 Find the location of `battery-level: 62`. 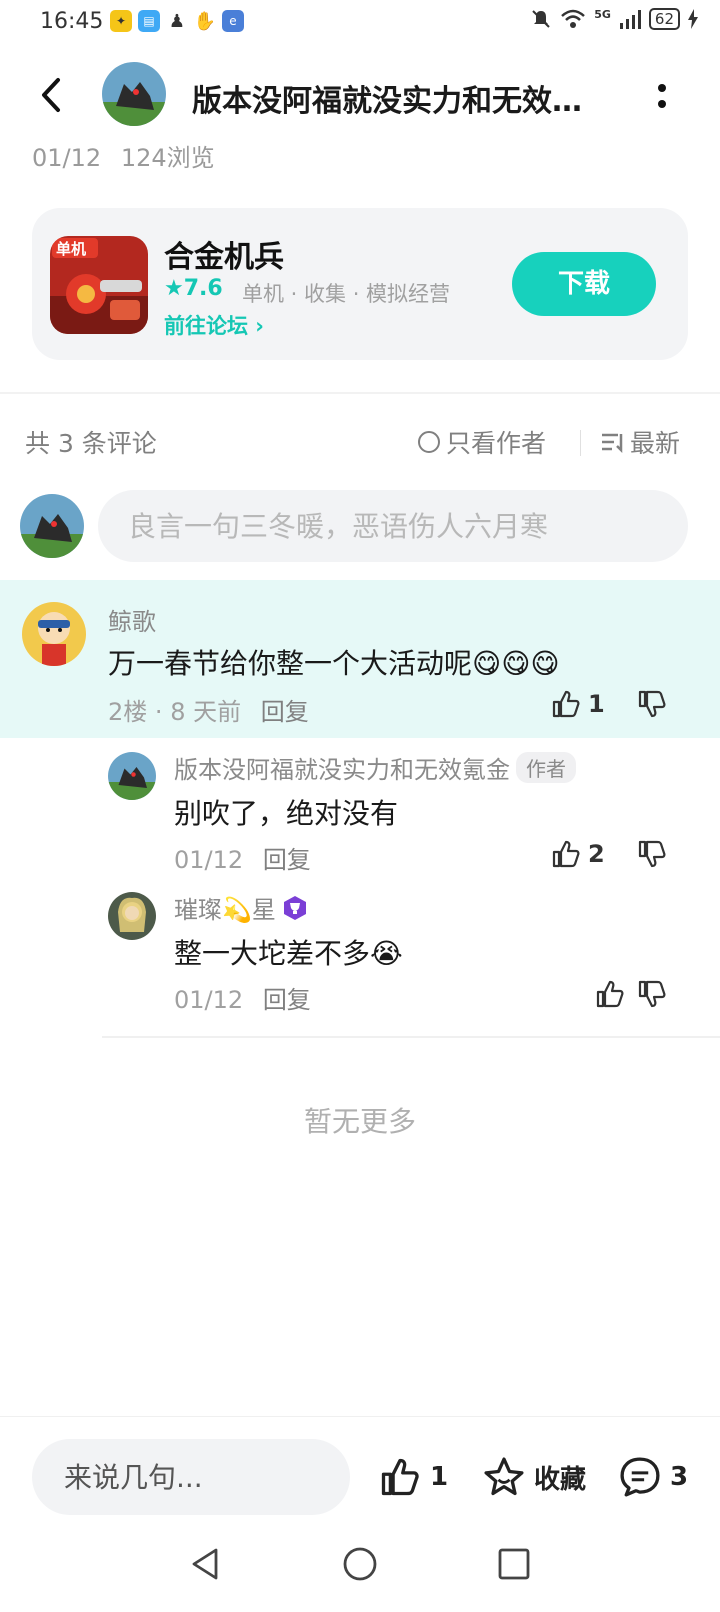

battery-level: 62 is located at coordinates (664, 19).